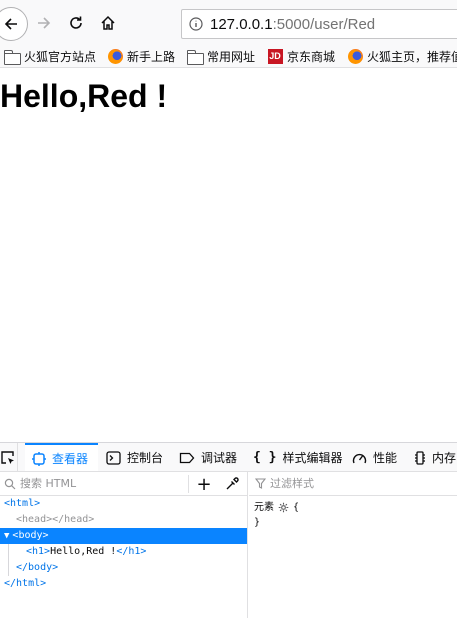 This screenshot has width=457, height=618. I want to click on tag-h1-open: <h1>, so click(38, 551).